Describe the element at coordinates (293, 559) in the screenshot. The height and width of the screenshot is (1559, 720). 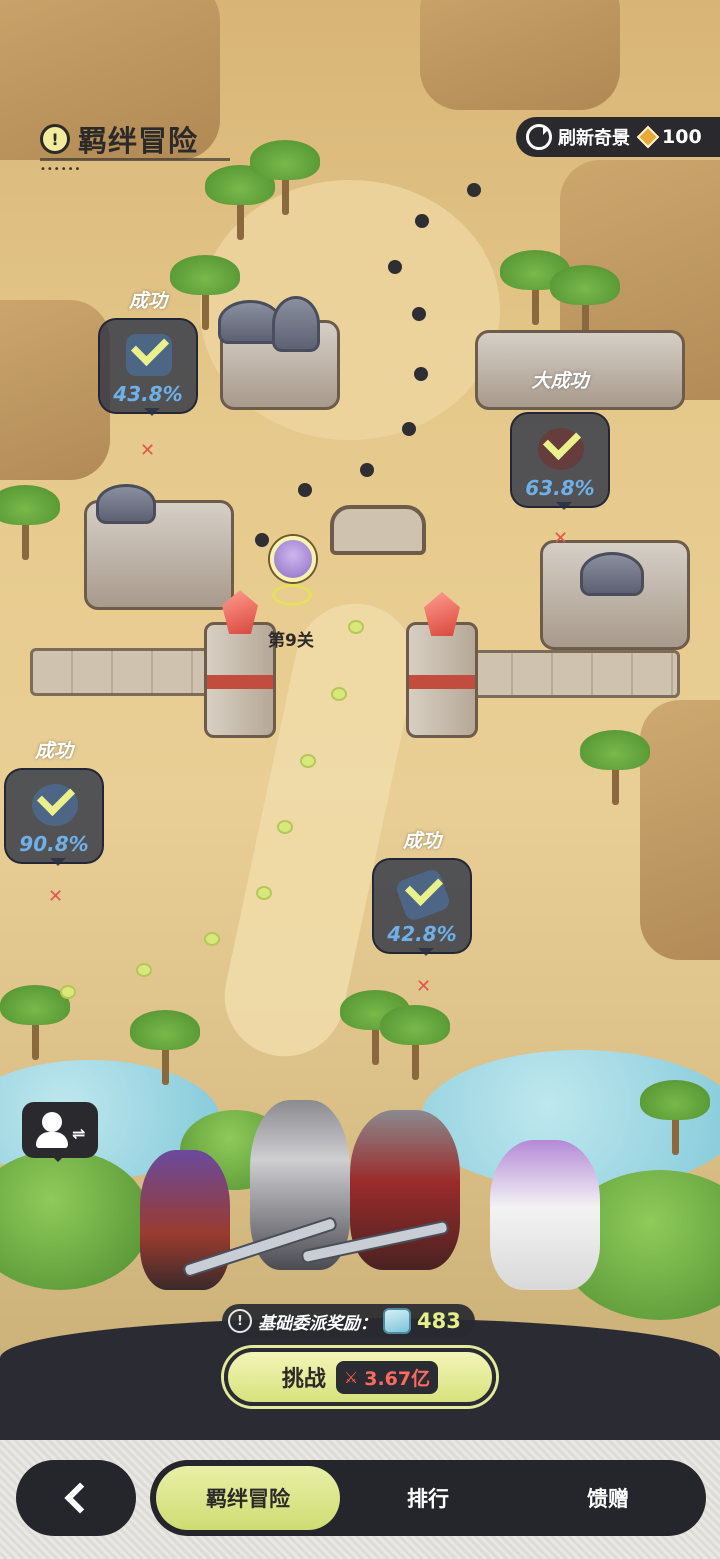
I see `player-avatar-marker` at that location.